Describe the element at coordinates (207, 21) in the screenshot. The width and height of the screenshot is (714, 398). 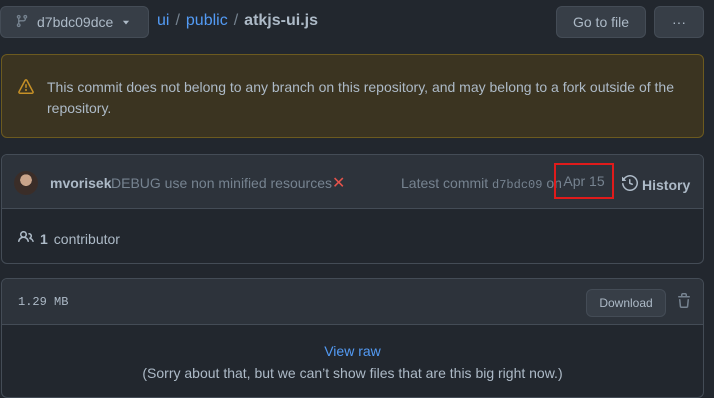
I see `breadcrumb-folder-link: public` at that location.